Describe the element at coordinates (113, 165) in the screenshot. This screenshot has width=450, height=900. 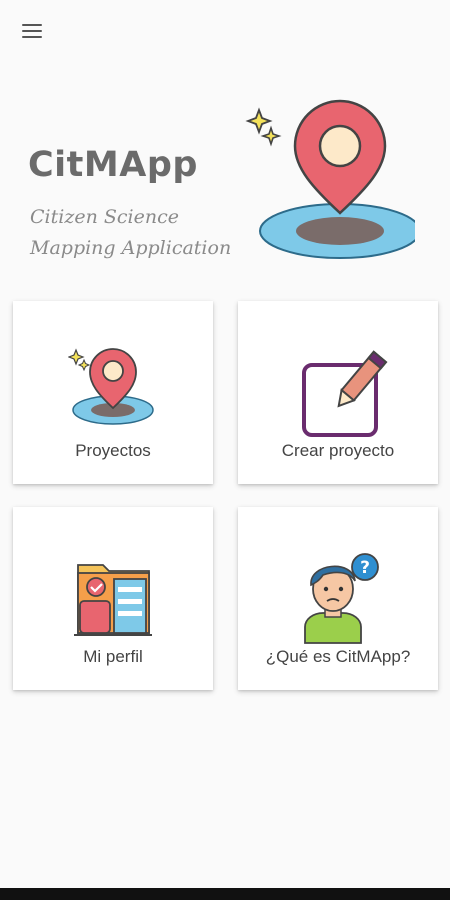
I see `app-title: CitMApp` at that location.